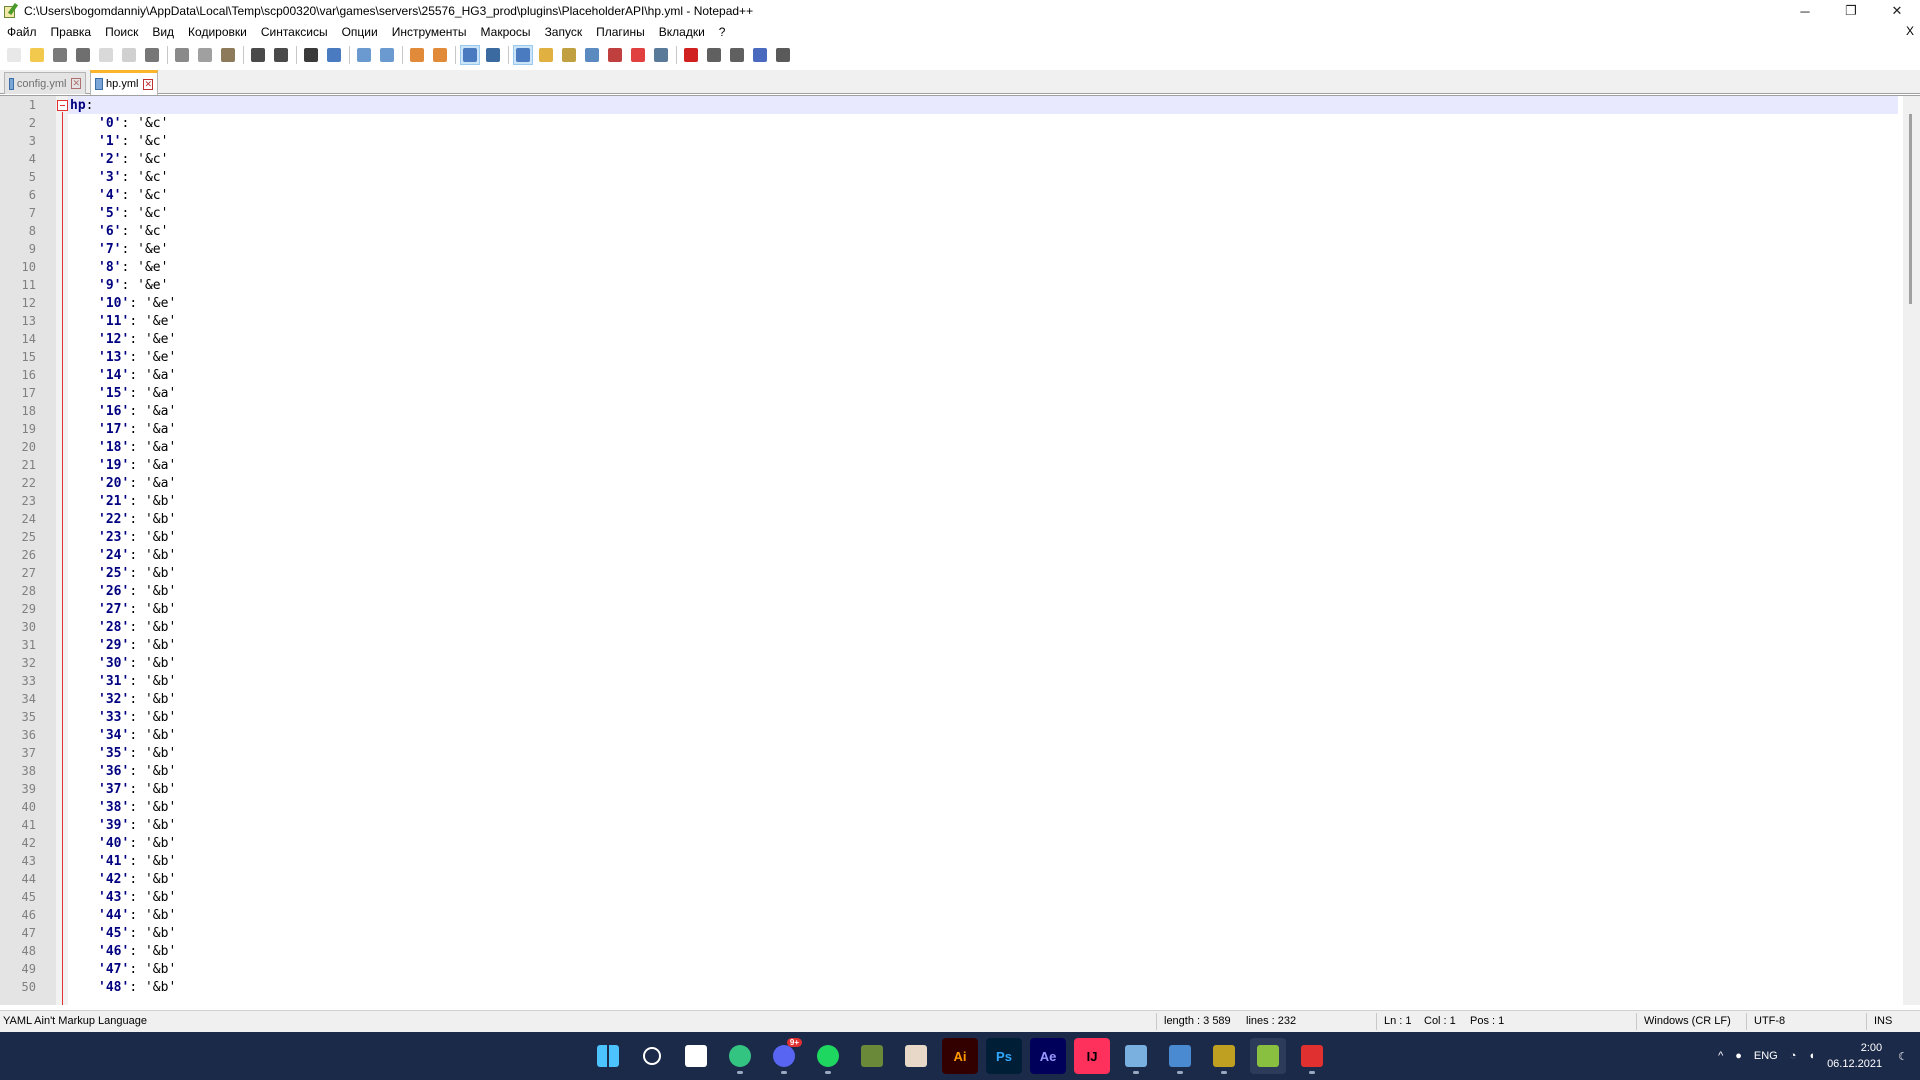  What do you see at coordinates (950, 447) in the screenshot?
I see `code-line: 20 '18': '&a'` at bounding box center [950, 447].